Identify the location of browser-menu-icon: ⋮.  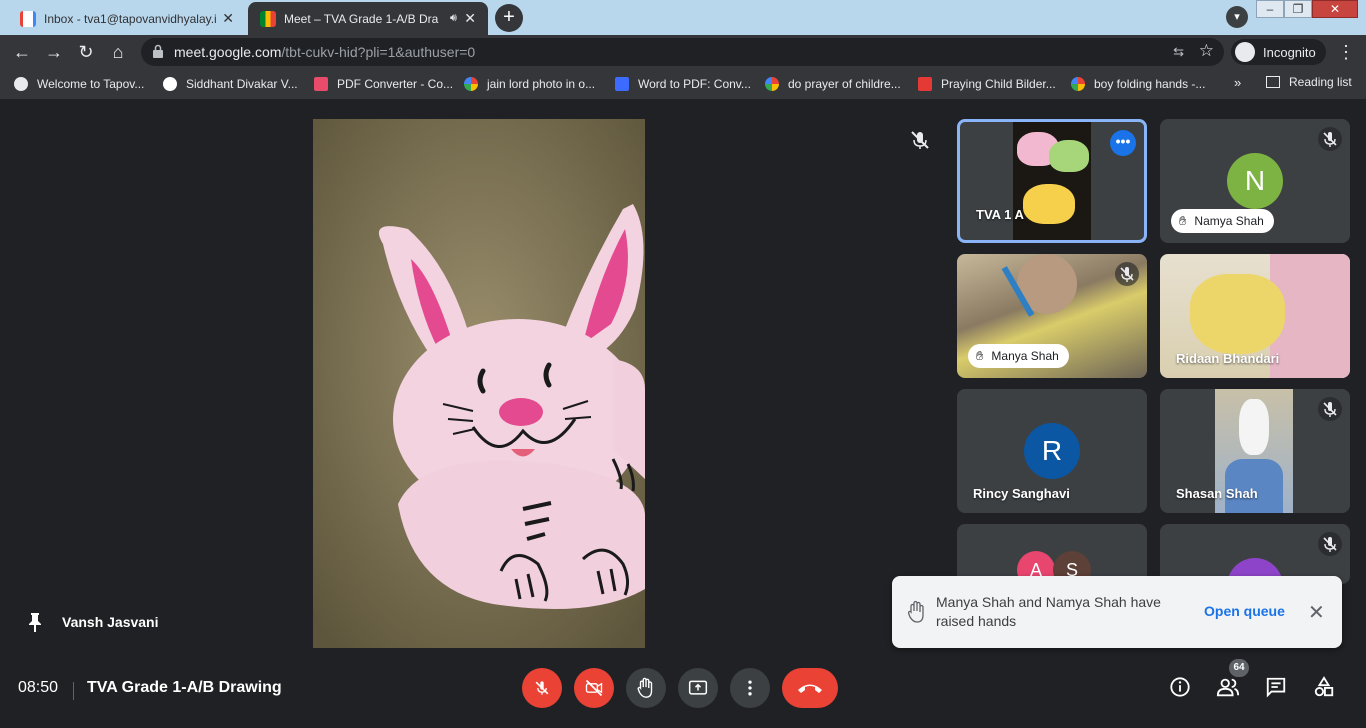
(1346, 52).